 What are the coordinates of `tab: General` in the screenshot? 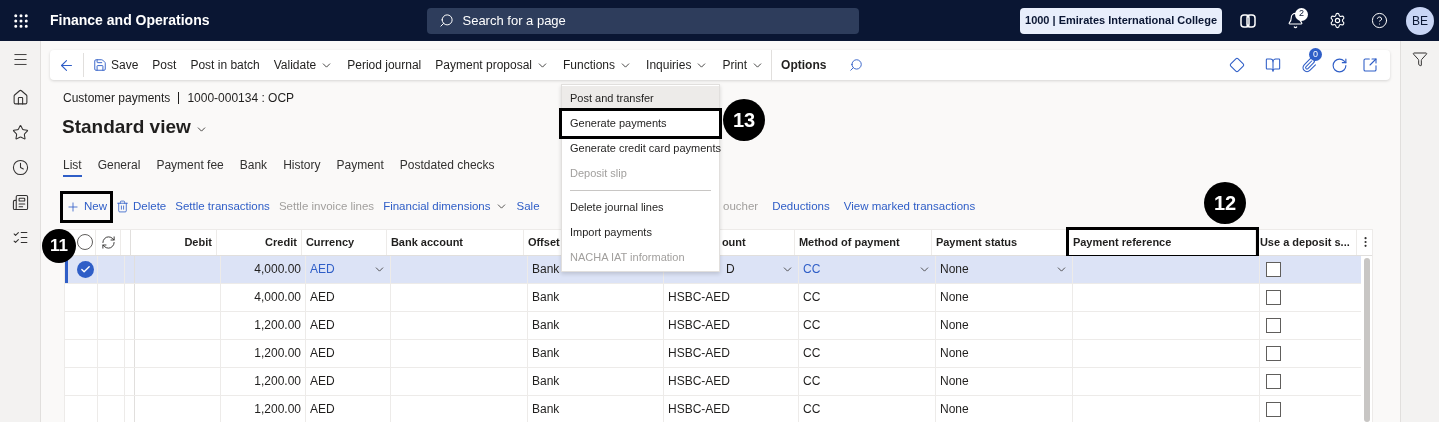 It's located at (119, 165).